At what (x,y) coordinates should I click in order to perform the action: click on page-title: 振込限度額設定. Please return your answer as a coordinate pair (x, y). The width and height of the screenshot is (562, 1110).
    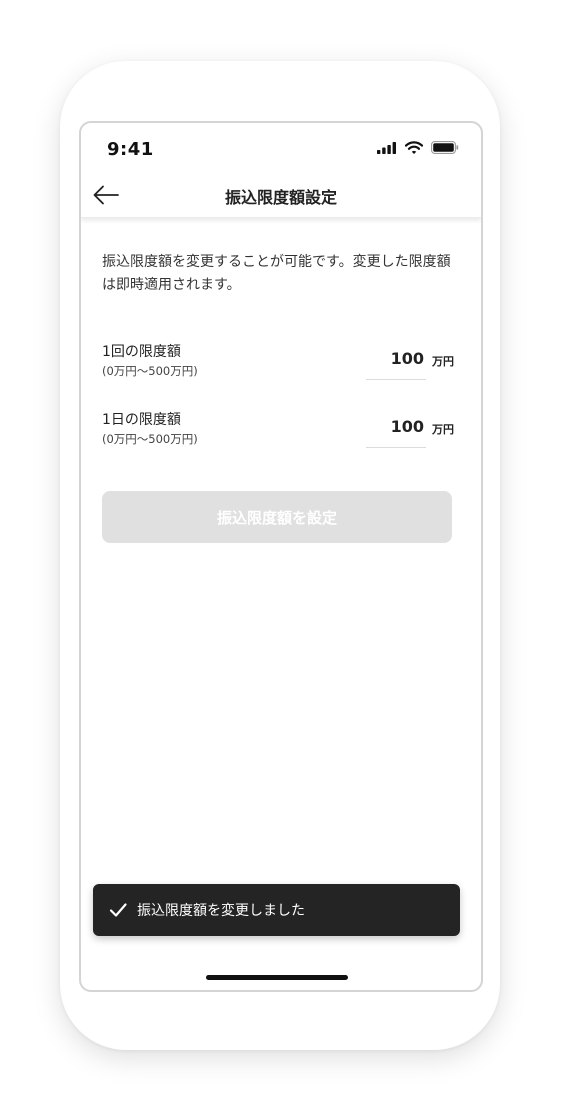
    Looking at the image, I should click on (280, 197).